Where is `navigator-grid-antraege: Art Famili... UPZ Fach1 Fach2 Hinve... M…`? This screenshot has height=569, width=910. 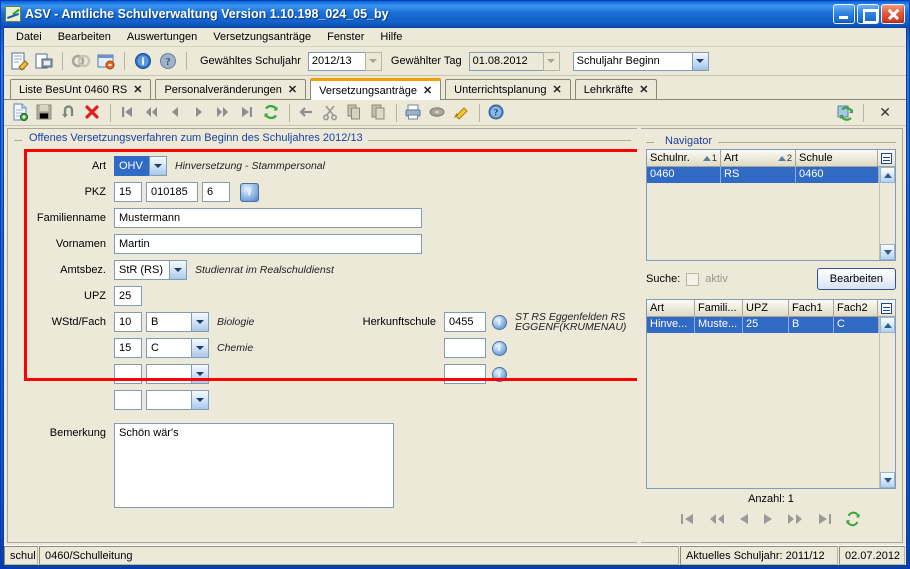 navigator-grid-antraege: Art Famili... UPZ Fach1 Fach2 Hinve... M… is located at coordinates (771, 394).